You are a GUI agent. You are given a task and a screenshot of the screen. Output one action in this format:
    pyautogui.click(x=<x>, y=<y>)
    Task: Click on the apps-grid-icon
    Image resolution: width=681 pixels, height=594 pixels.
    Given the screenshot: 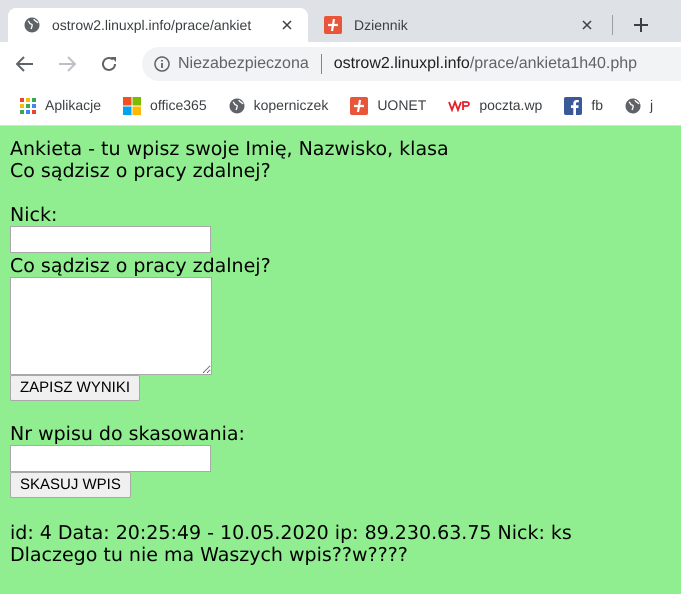 What is the action you would take?
    pyautogui.click(x=28, y=106)
    